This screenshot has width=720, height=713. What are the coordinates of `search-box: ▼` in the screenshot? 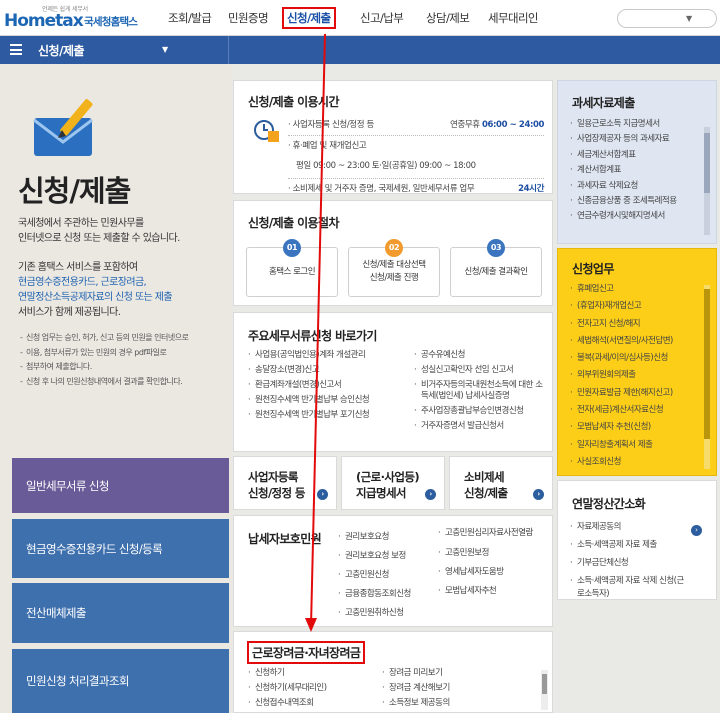 It's located at (667, 18).